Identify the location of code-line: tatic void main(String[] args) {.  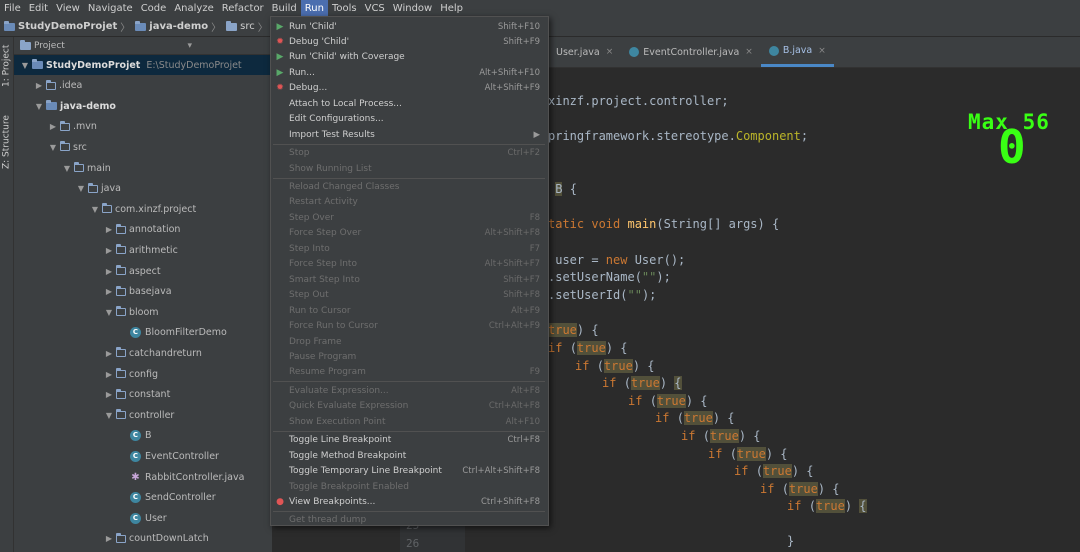
(664, 224).